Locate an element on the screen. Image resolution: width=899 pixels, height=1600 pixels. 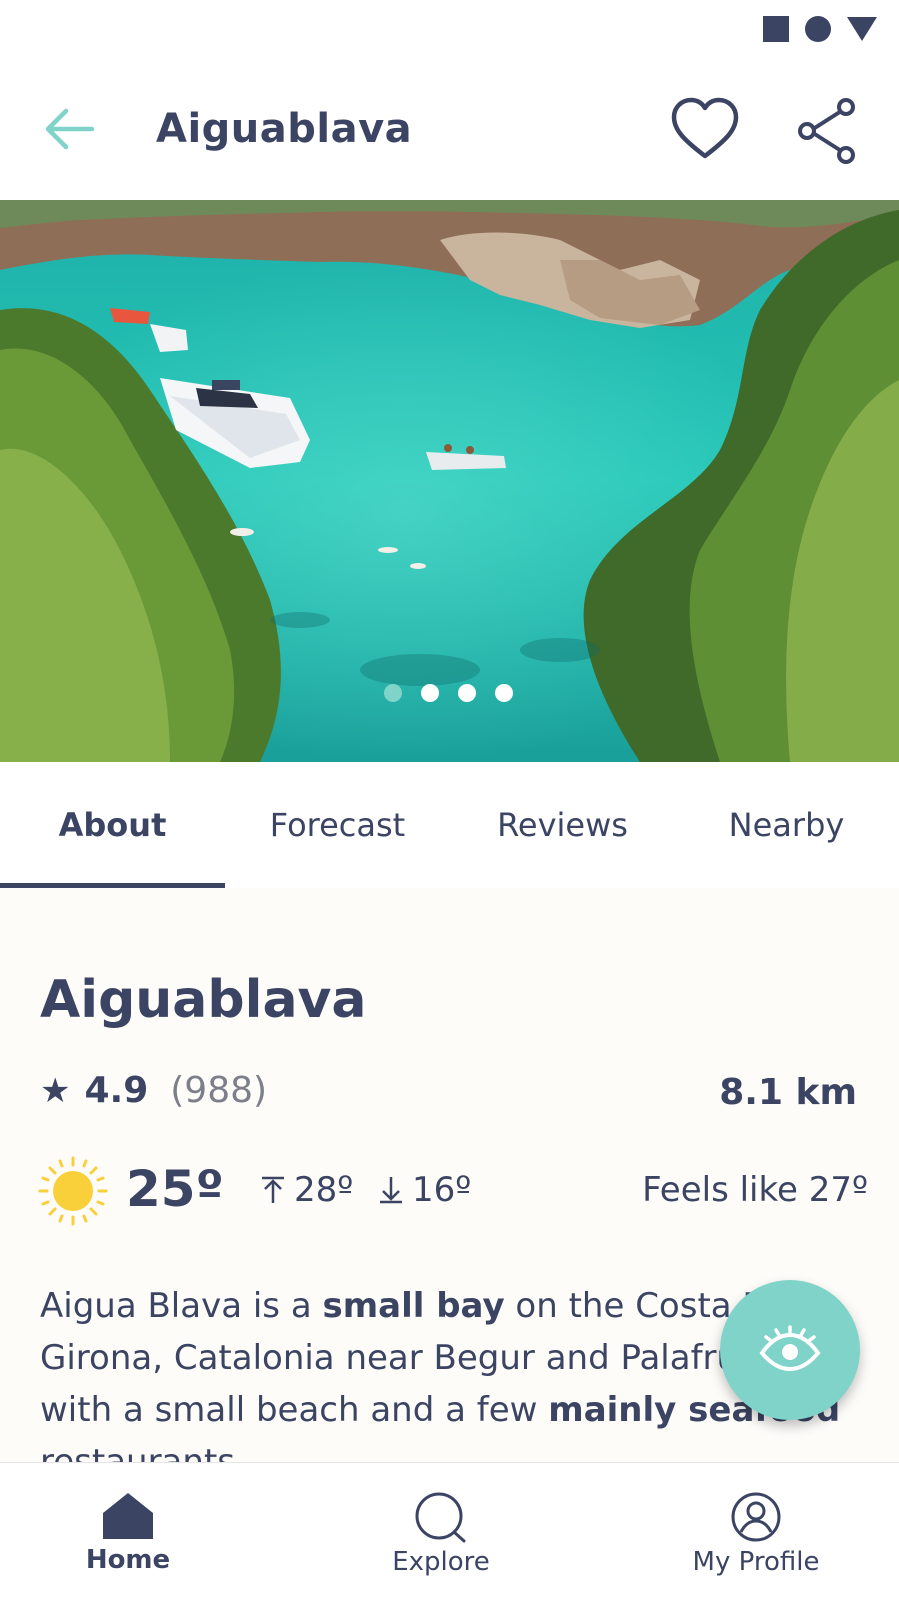
tab-label: Forecast is located at coordinates (337, 825).